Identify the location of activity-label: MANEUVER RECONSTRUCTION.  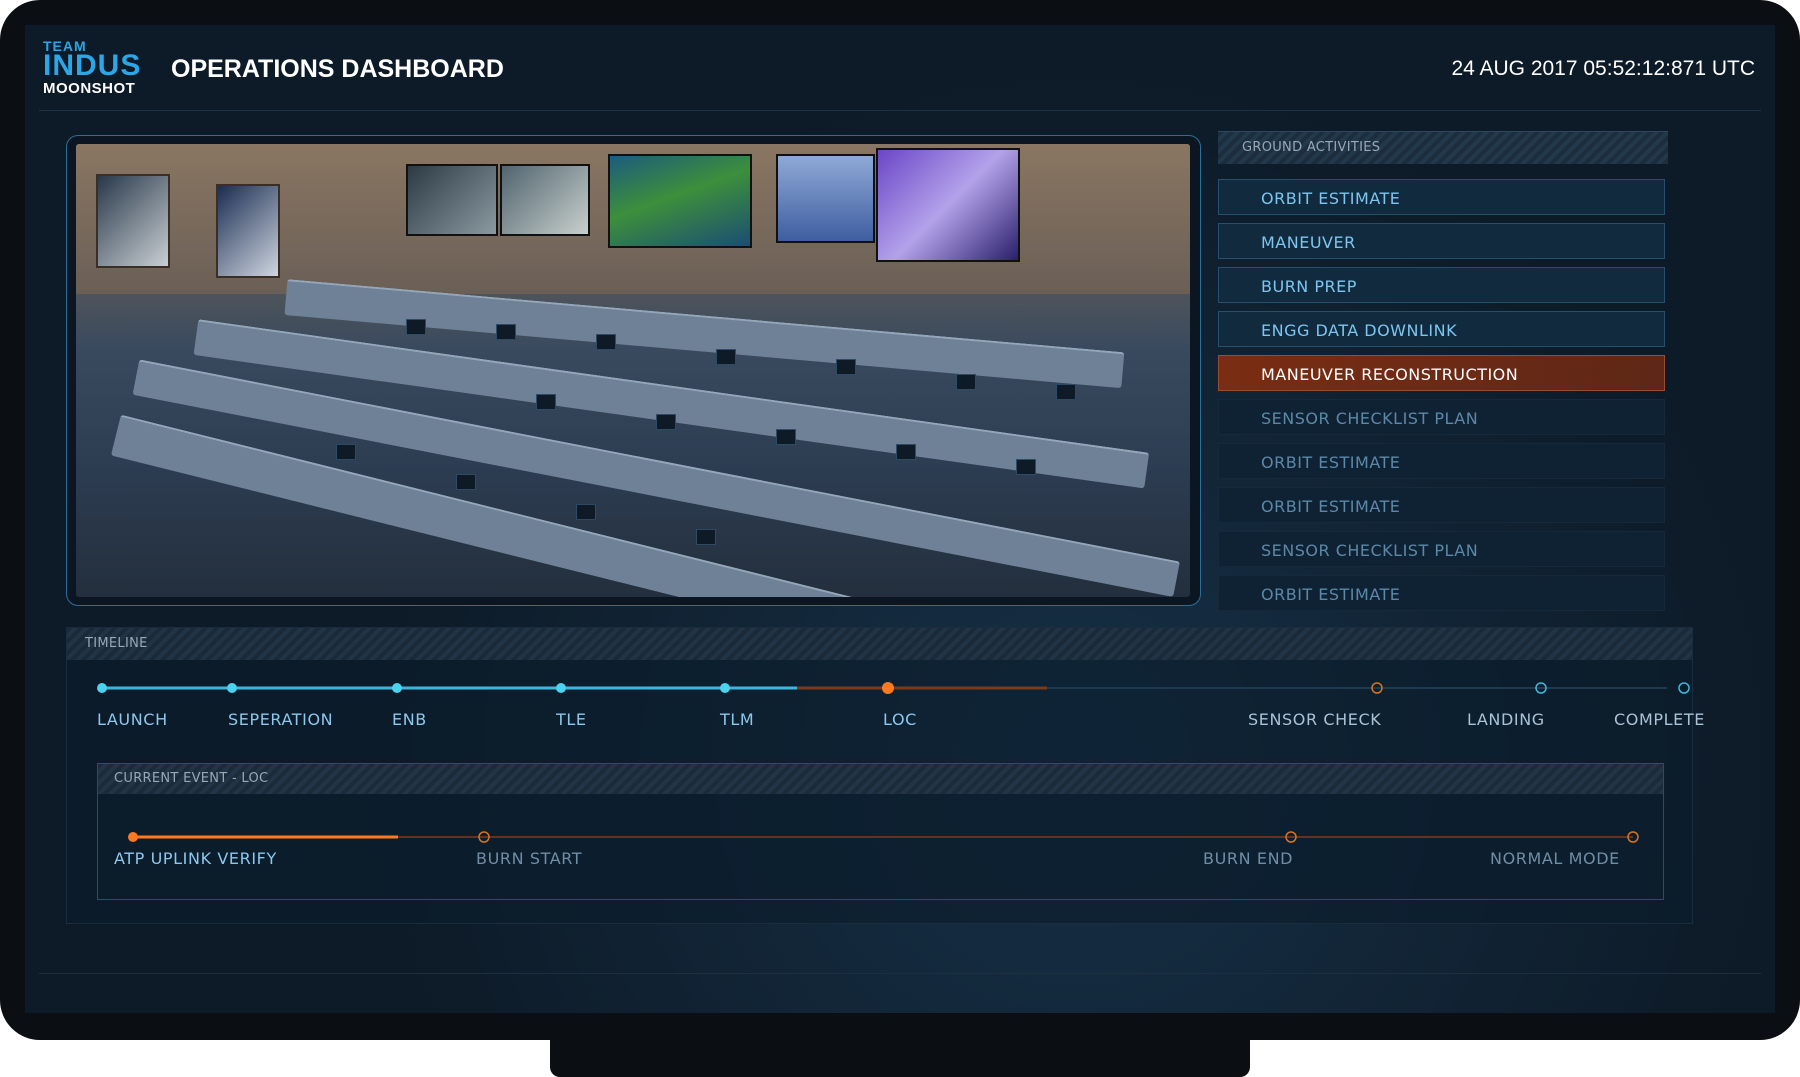
(1390, 374).